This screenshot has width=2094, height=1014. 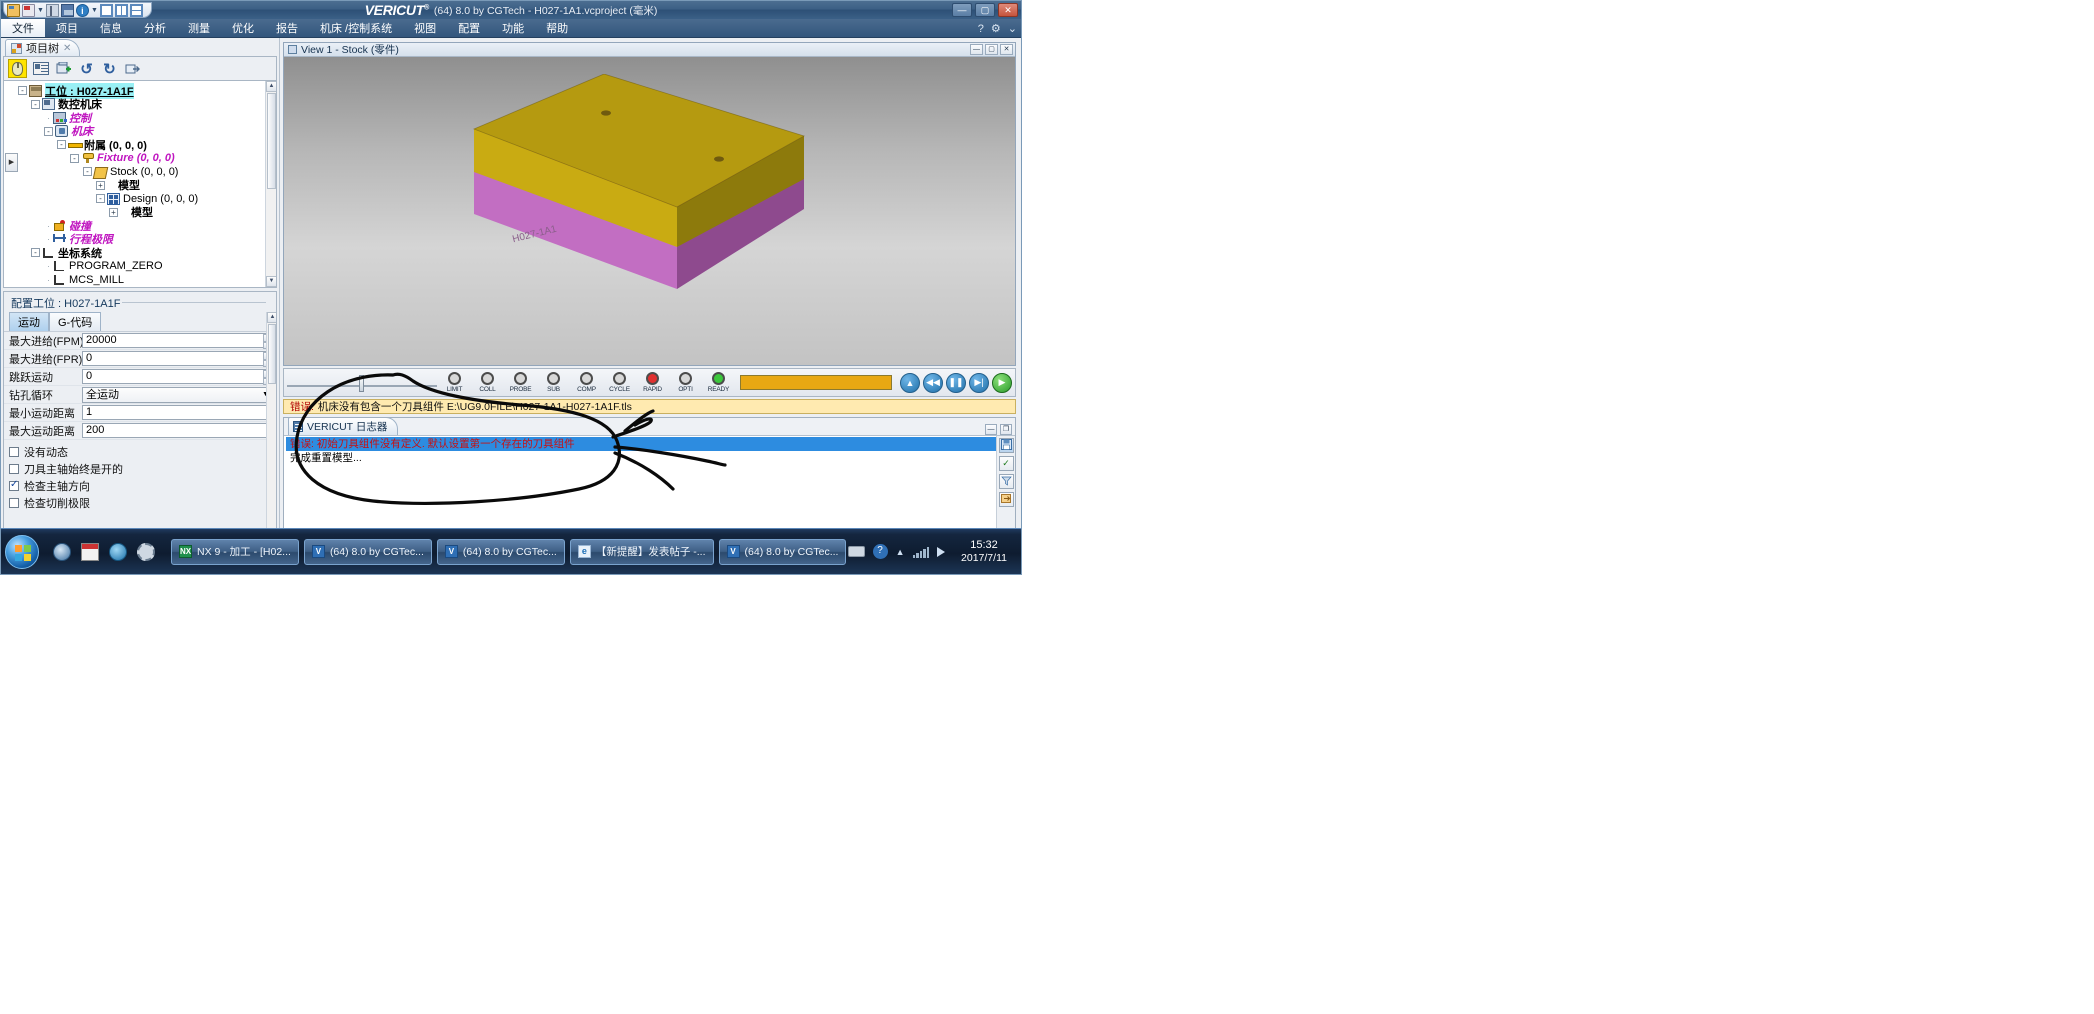 I want to click on property-input: 20000▲▼, so click(x=177, y=341).